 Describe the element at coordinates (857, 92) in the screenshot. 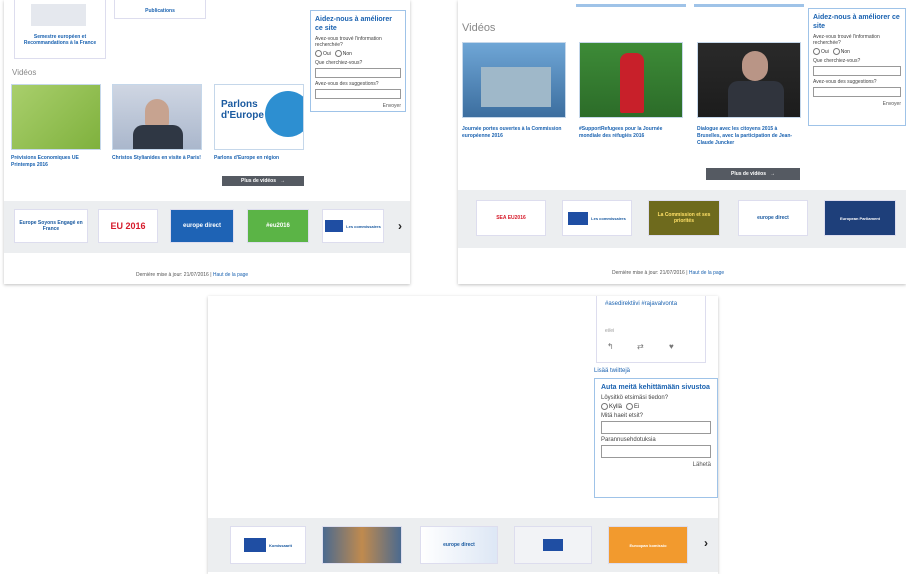

I see `be-suggestions-input` at that location.